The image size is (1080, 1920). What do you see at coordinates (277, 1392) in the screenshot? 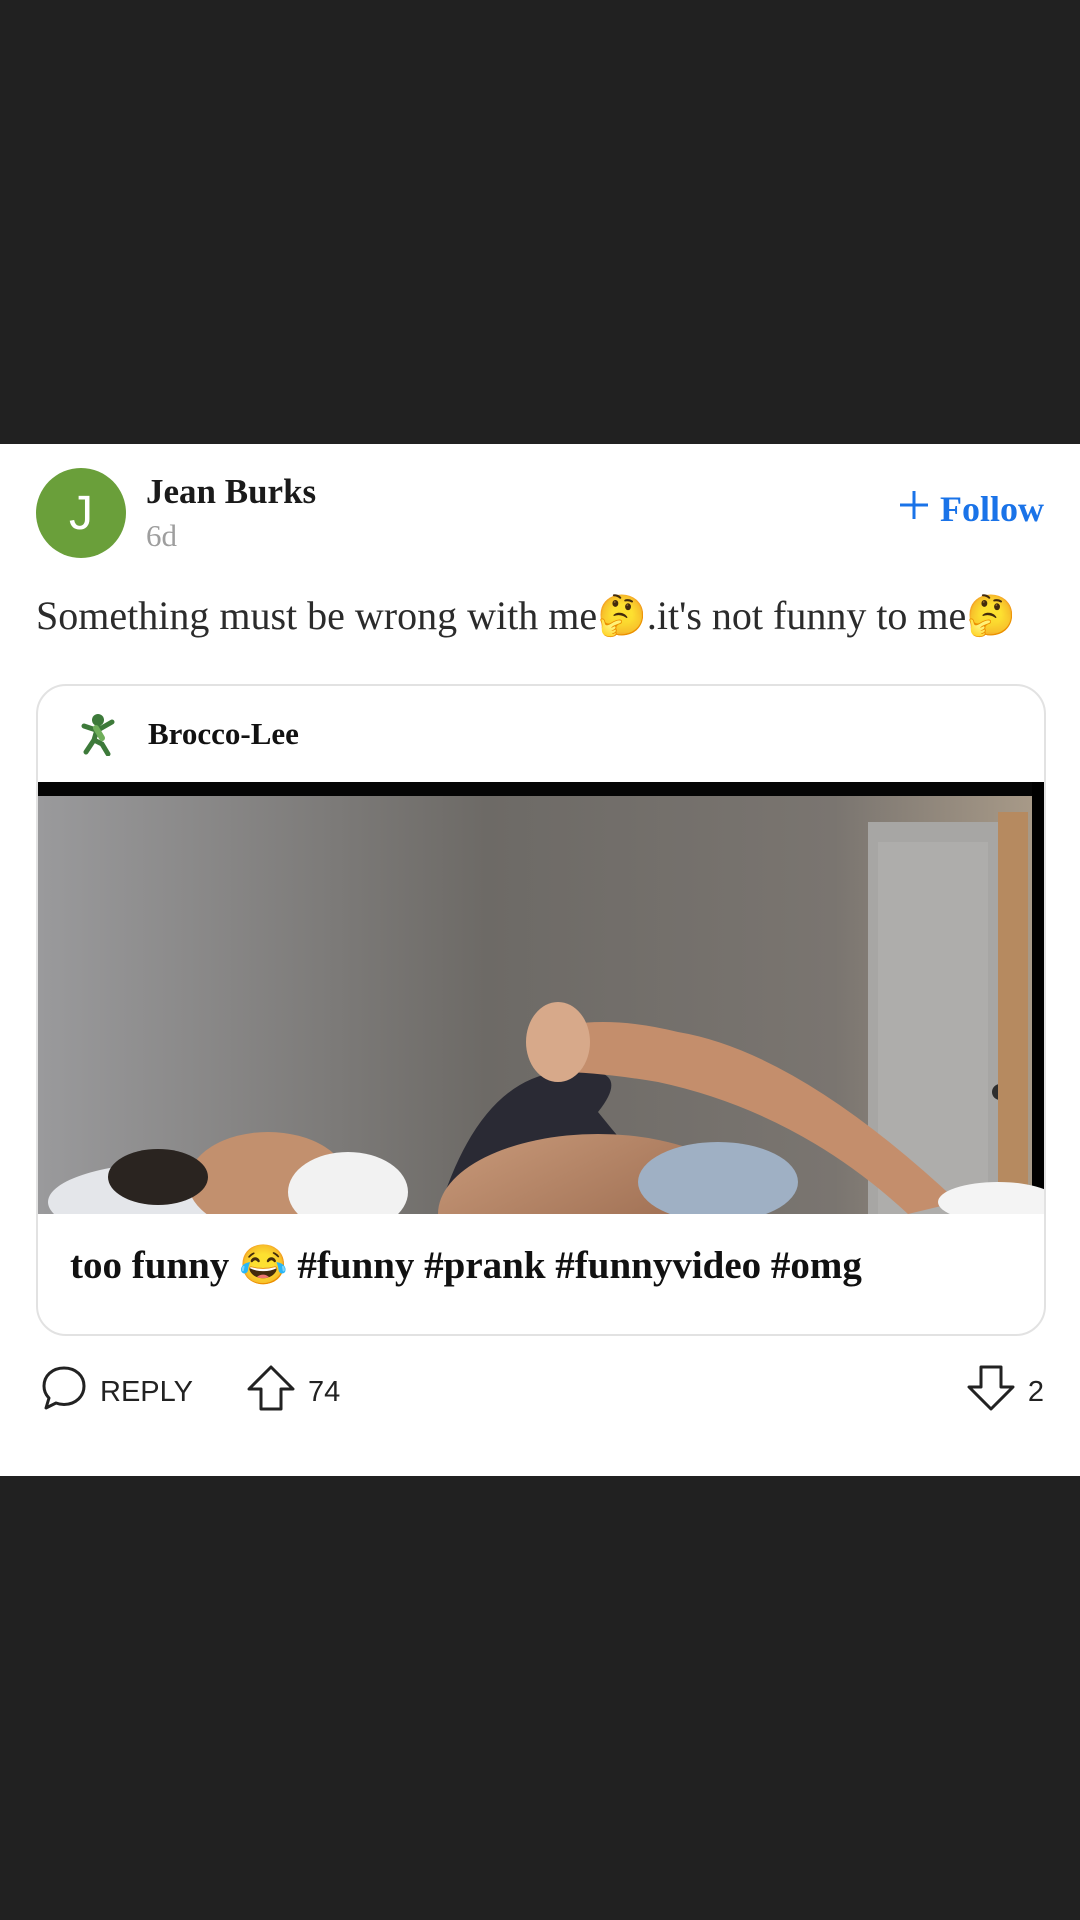
I see `upvote-arrow-icon` at bounding box center [277, 1392].